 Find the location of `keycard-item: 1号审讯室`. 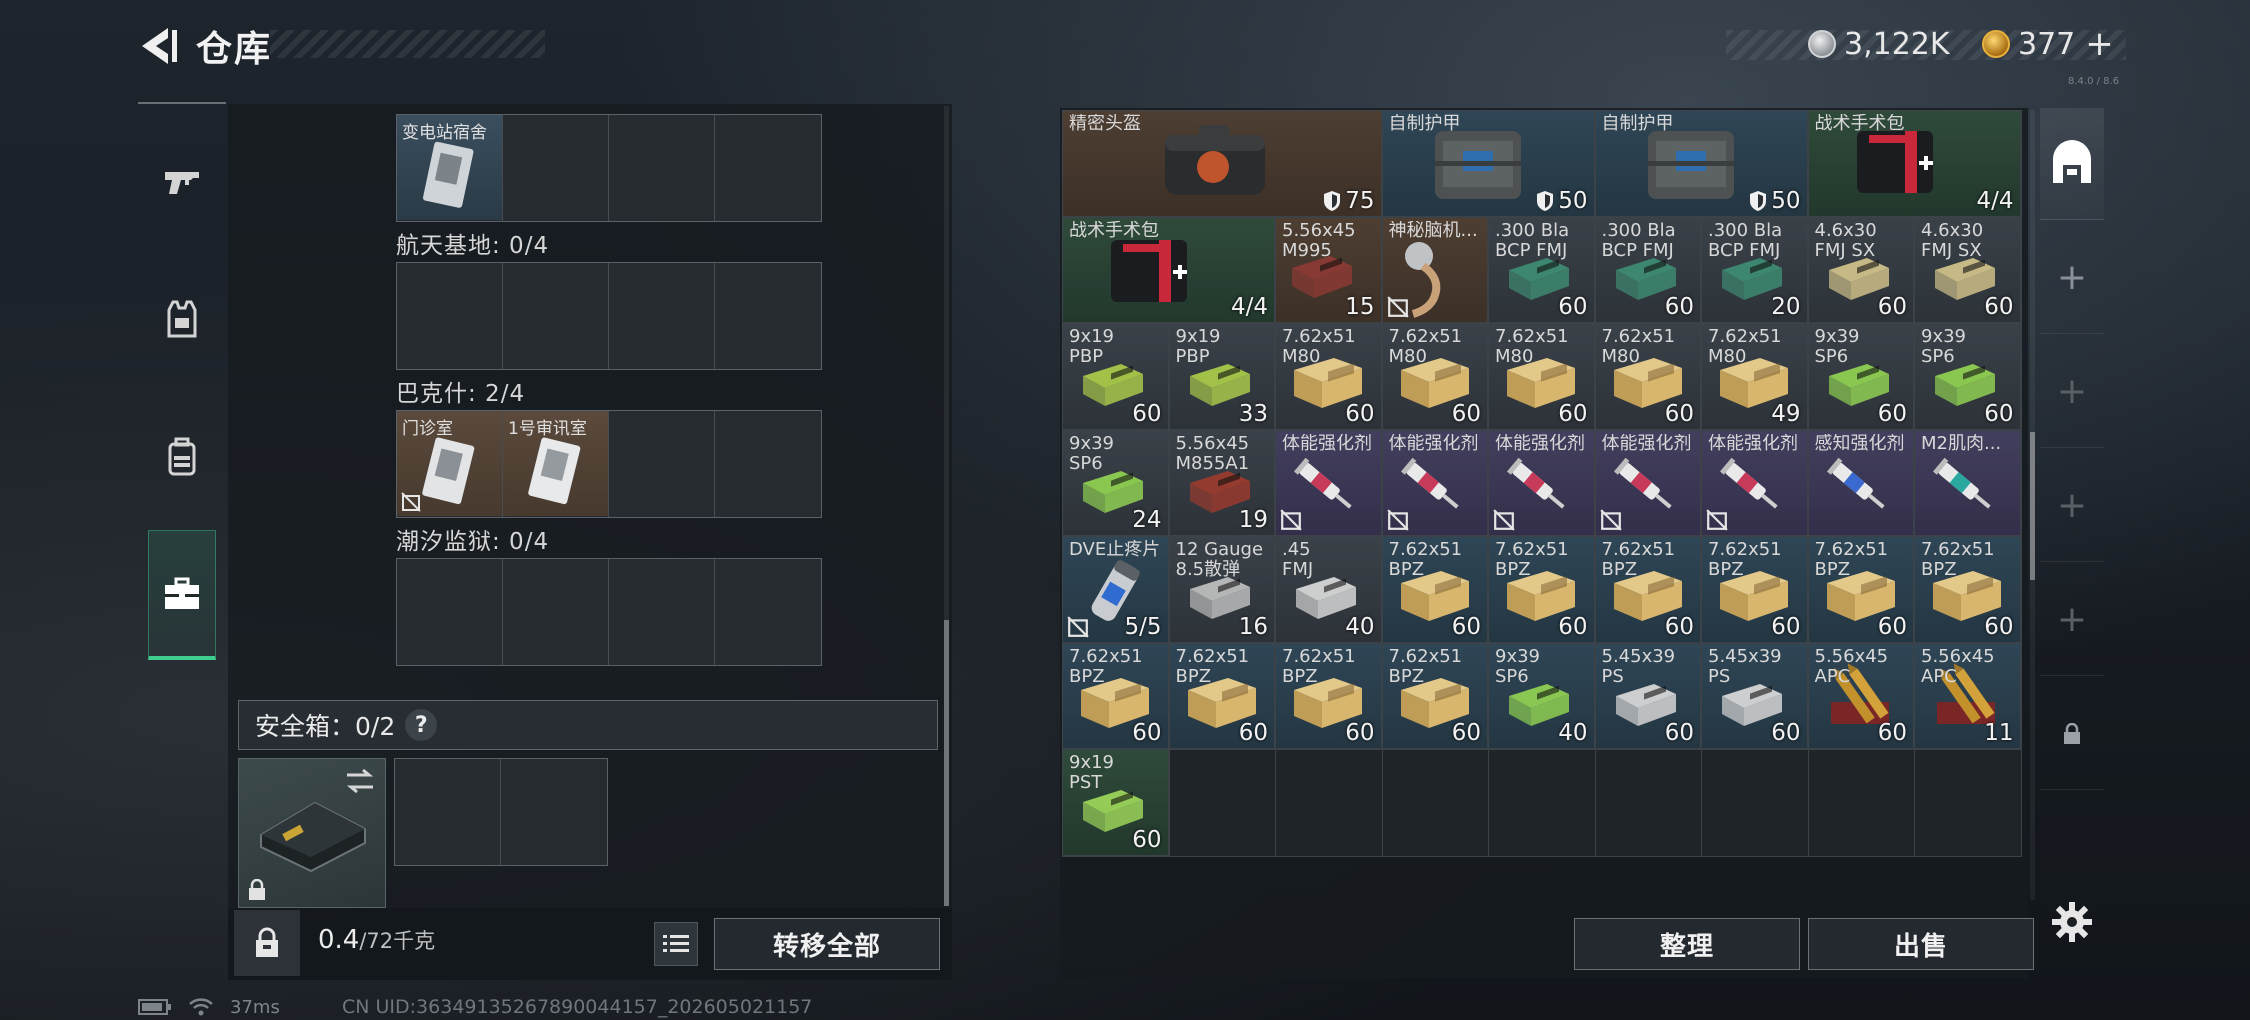

keycard-item: 1号审讯室 is located at coordinates (555, 463).